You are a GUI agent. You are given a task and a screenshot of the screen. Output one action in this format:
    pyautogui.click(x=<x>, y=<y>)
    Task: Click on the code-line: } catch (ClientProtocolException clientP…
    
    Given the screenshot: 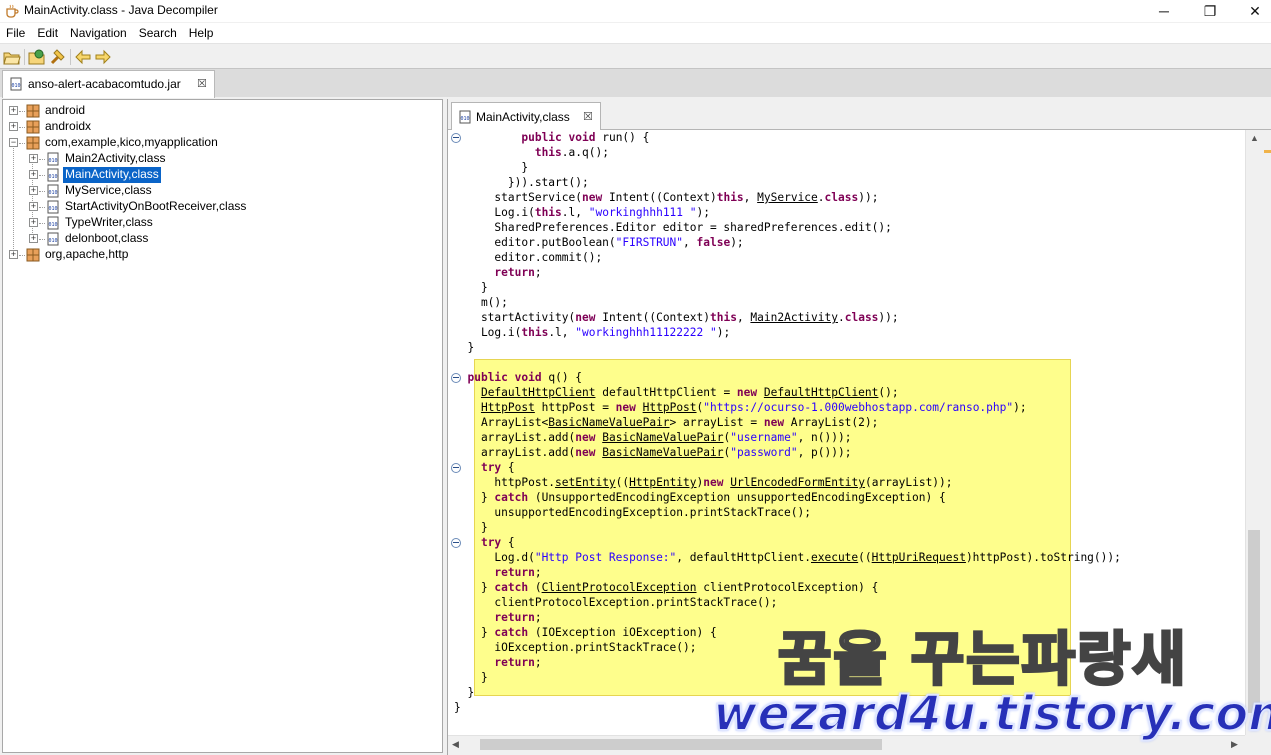 What is the action you would take?
    pyautogui.click(x=666, y=587)
    